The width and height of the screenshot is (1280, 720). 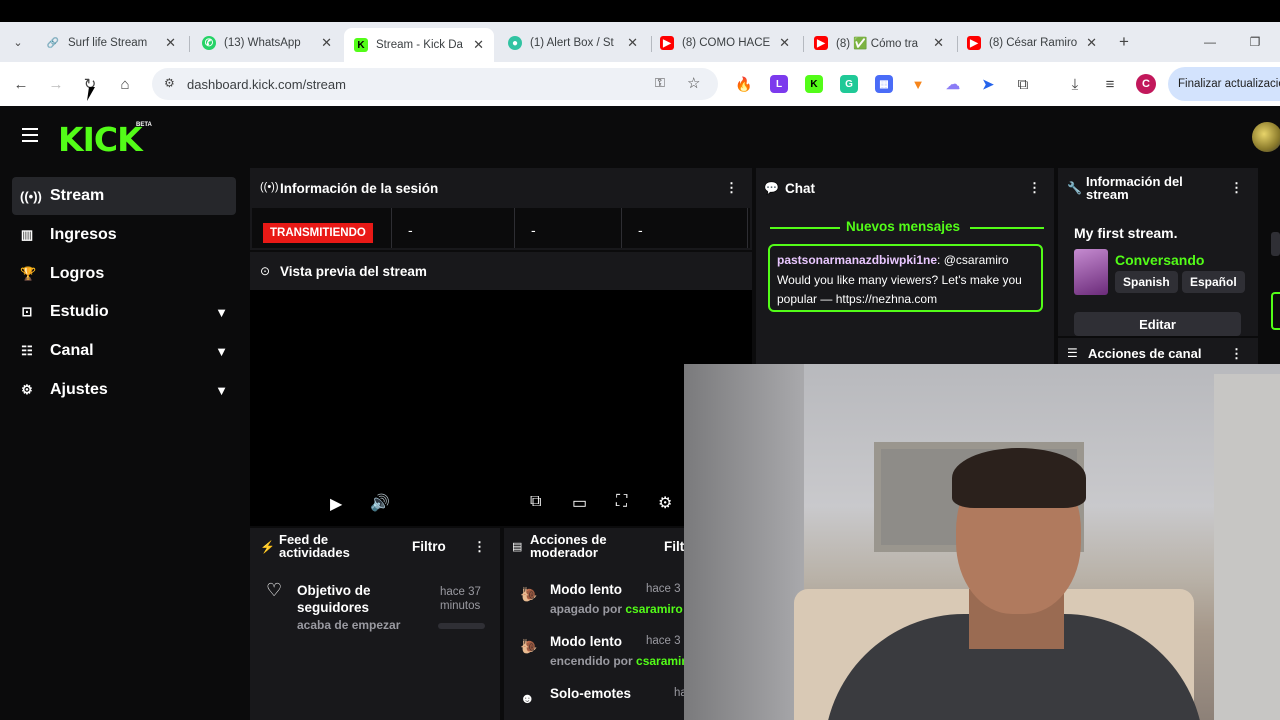 What do you see at coordinates (884, 84) in the screenshot?
I see `calendar-extension-icon: ▦` at bounding box center [884, 84].